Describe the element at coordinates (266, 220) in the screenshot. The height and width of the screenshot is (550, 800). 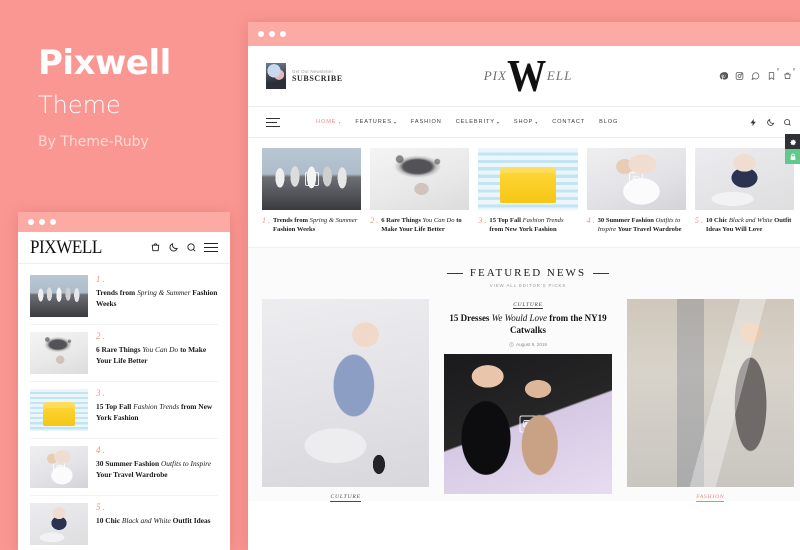
I see `trending-number: 1 .` at that location.